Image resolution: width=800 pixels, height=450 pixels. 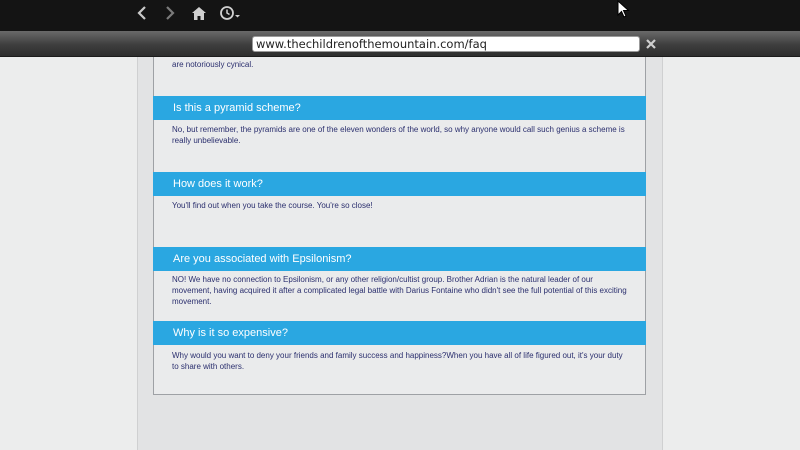 What do you see at coordinates (399, 259) in the screenshot?
I see `faq-question-header: Are you associated with Epsilonism?` at bounding box center [399, 259].